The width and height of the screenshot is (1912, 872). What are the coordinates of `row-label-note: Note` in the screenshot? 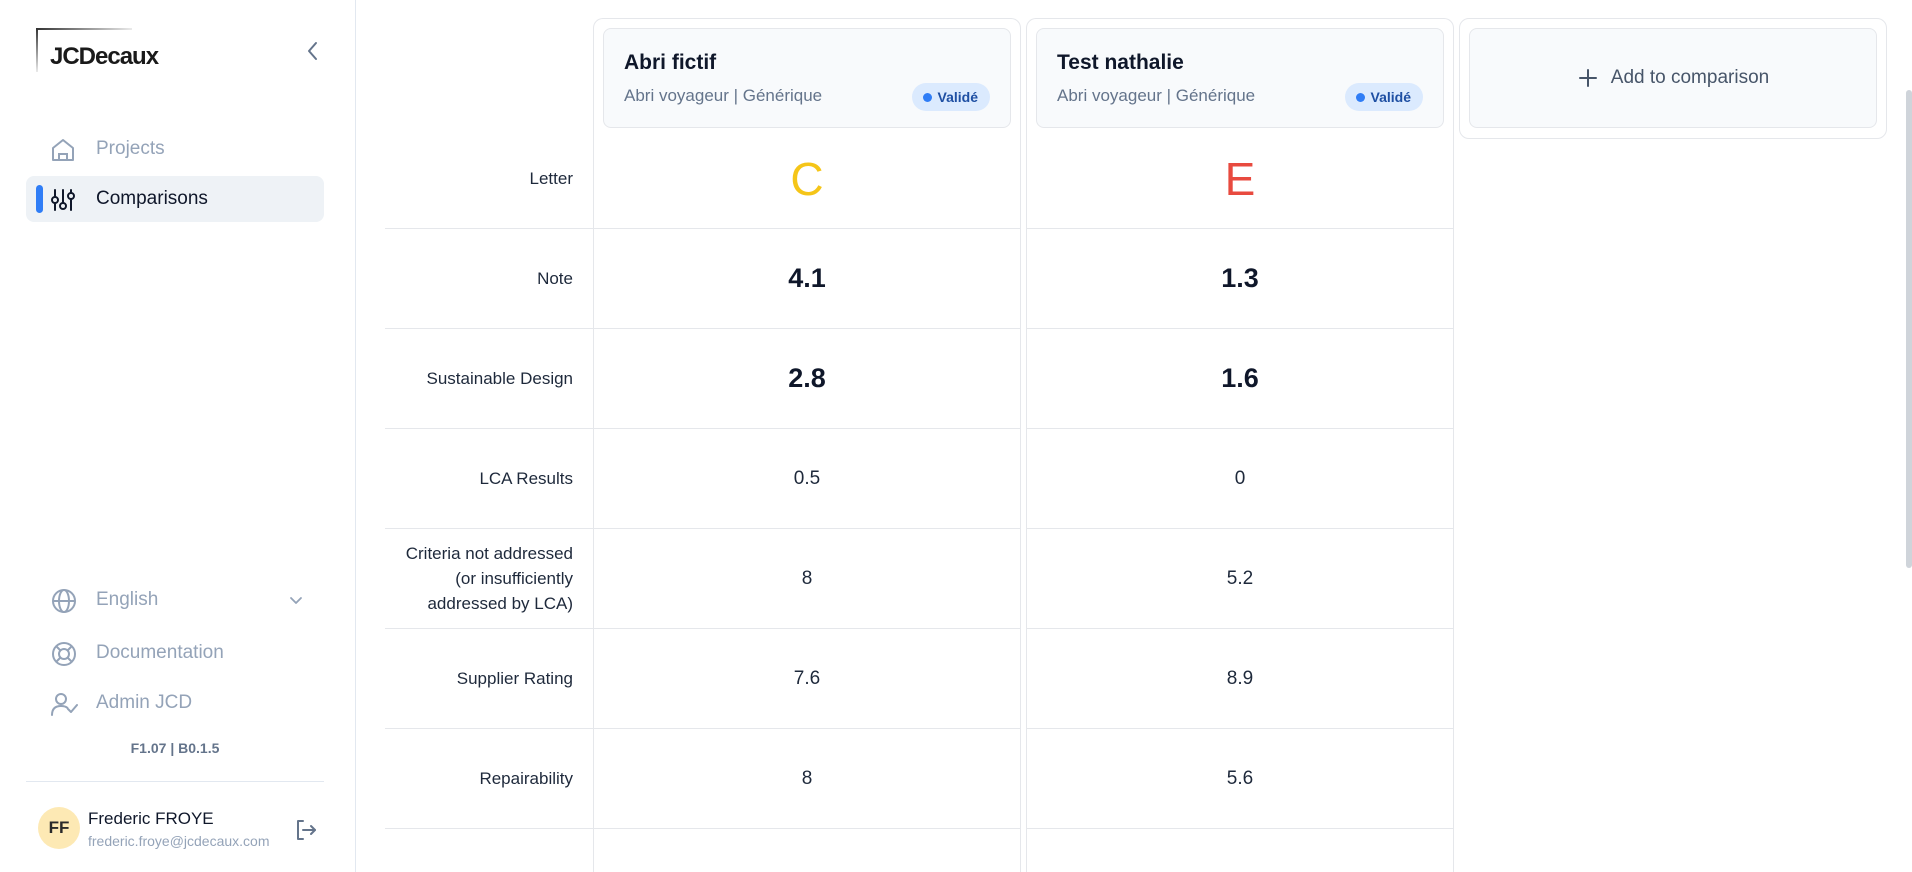 It's located at (489, 279).